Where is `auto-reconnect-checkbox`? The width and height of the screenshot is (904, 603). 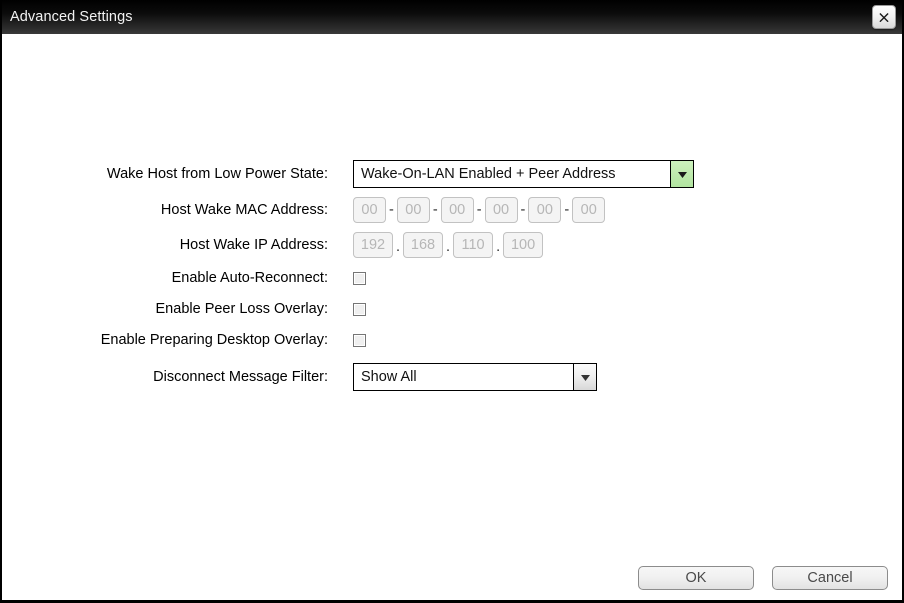 auto-reconnect-checkbox is located at coordinates (359, 278).